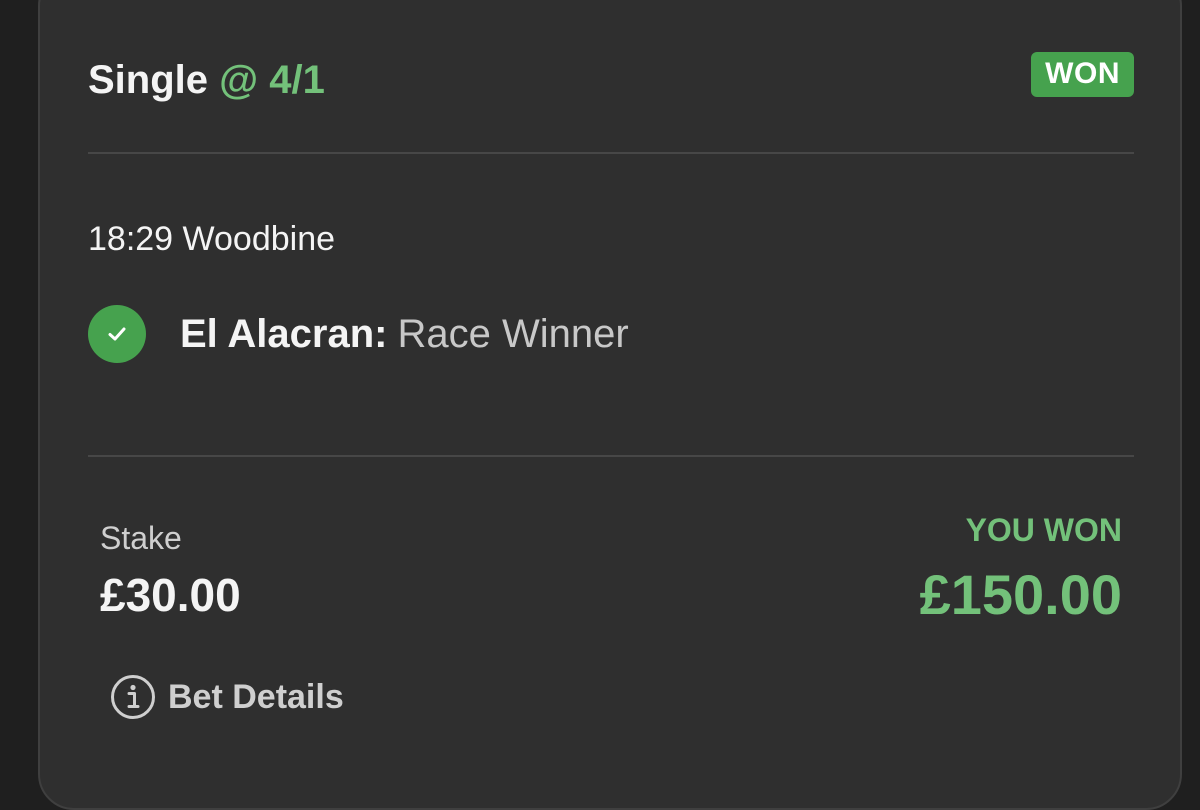 The height and width of the screenshot is (810, 1200). Describe the element at coordinates (141, 538) in the screenshot. I see `stake-label: Stake` at that location.